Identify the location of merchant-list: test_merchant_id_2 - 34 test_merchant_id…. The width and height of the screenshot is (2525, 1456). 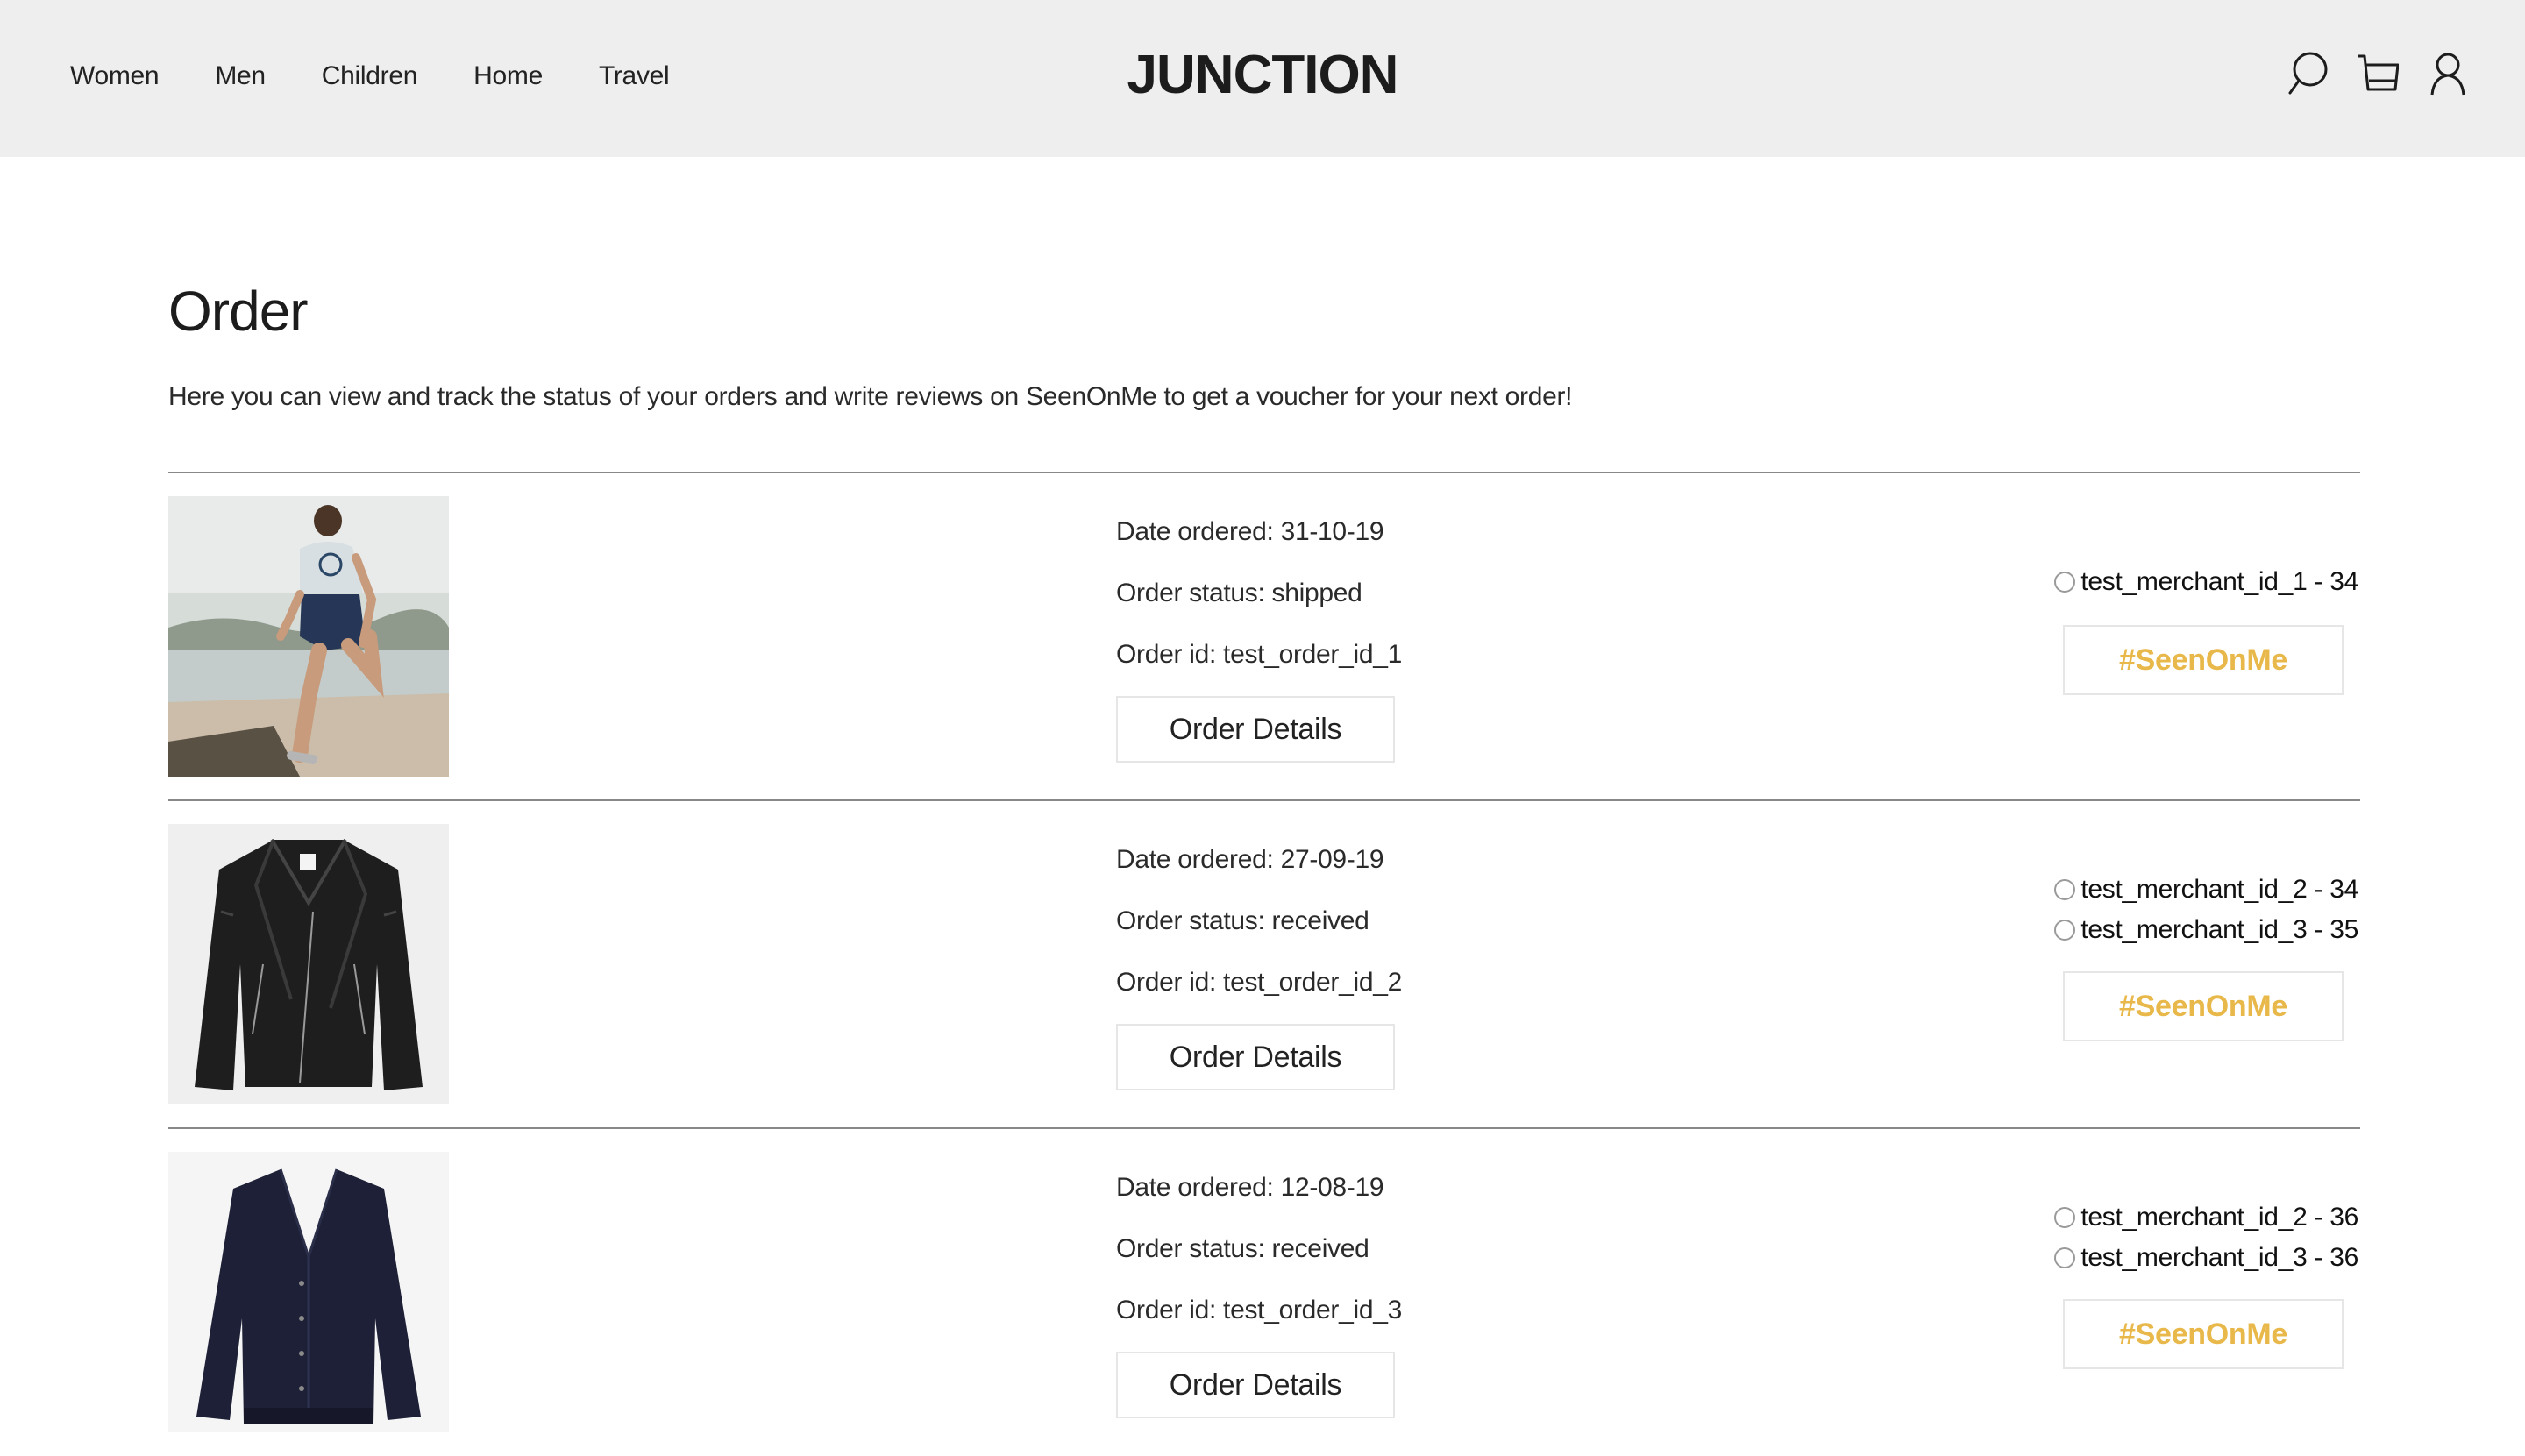
(2191, 872).